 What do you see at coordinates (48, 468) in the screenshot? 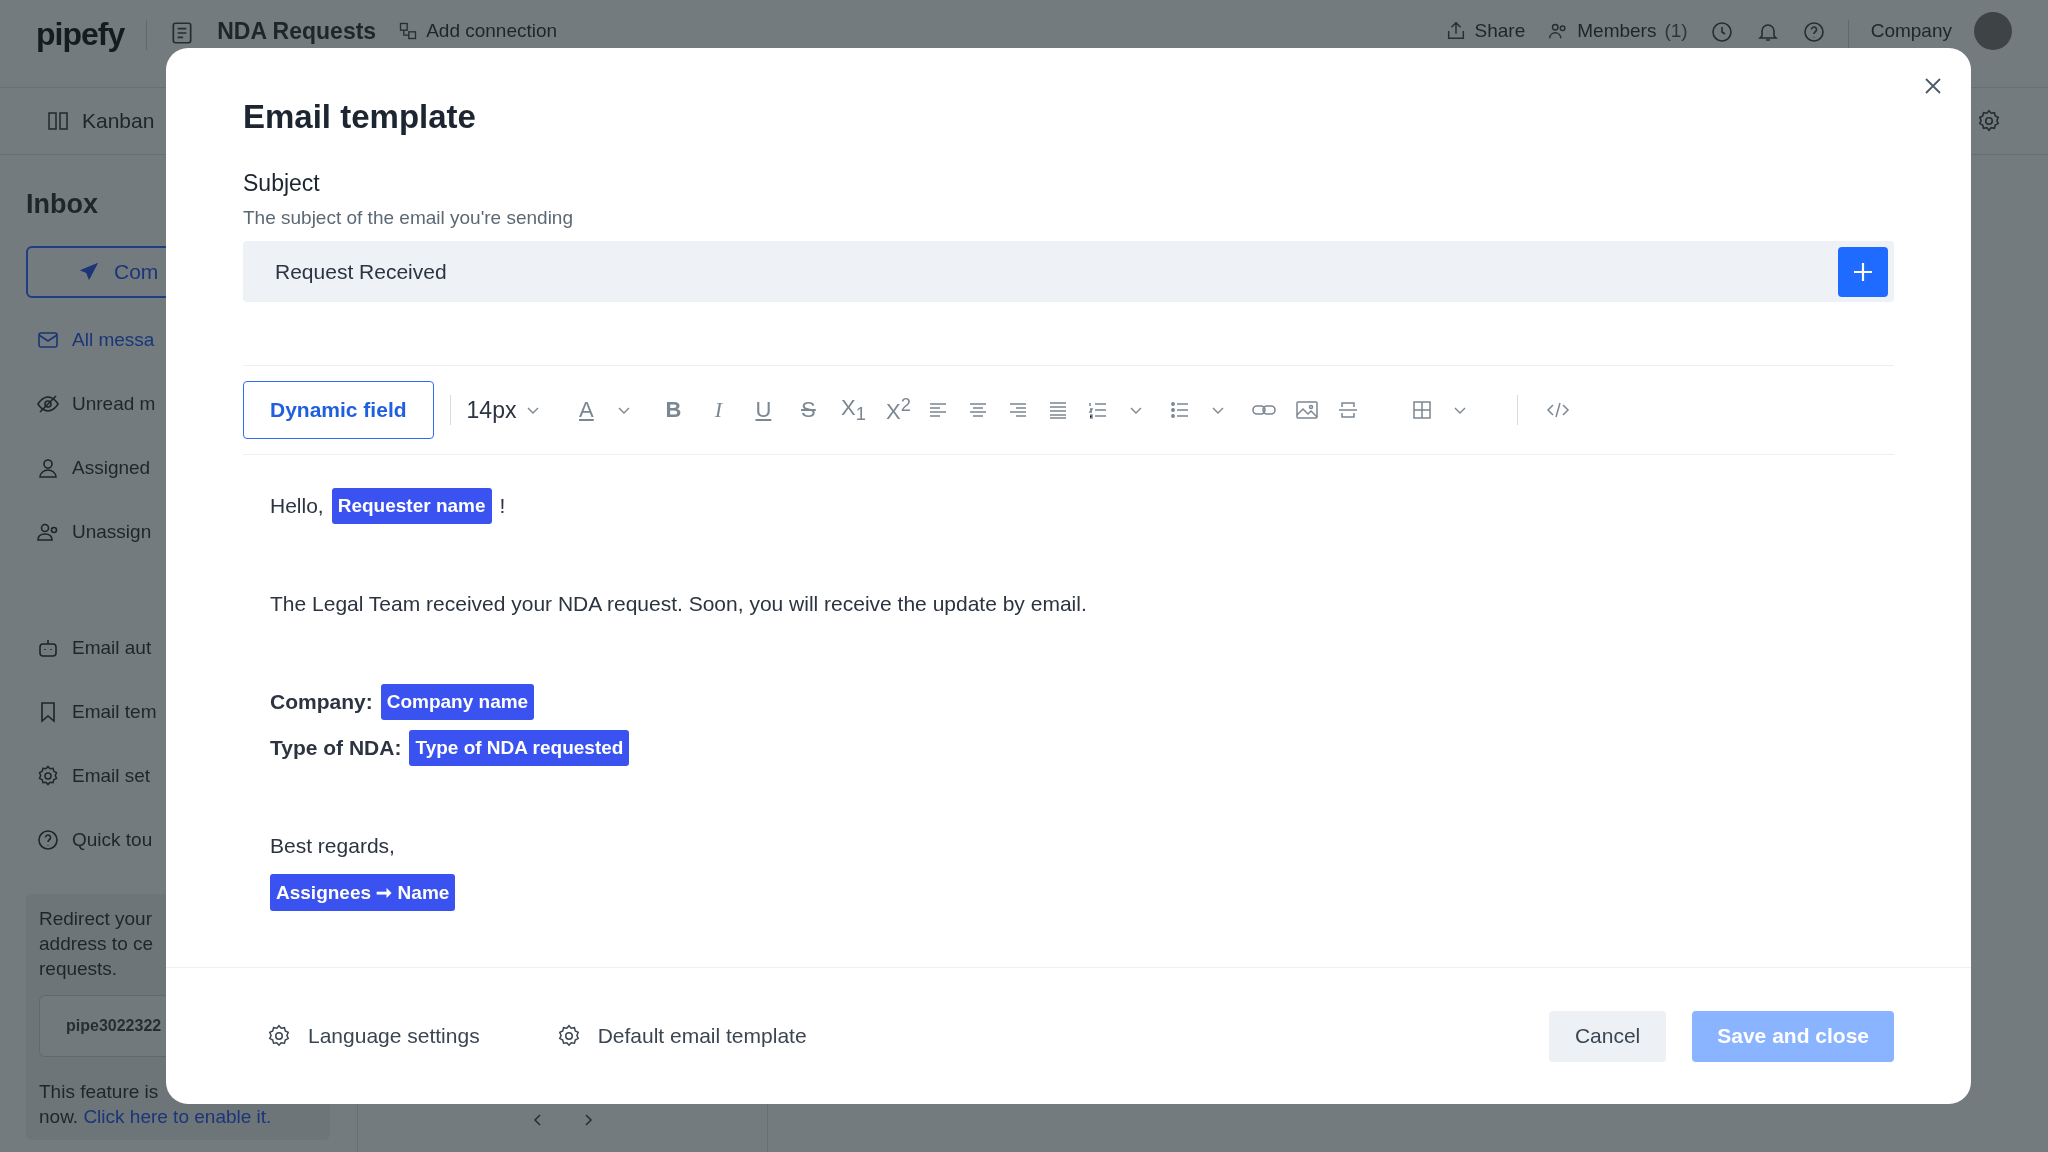
I see `user-icon` at bounding box center [48, 468].